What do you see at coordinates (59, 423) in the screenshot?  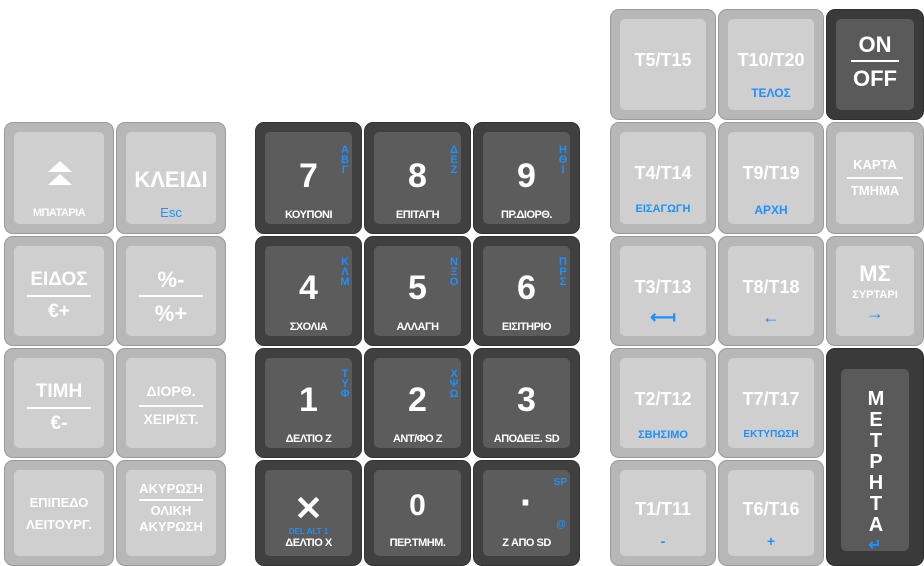 I see `euro-minus-label: €-` at bounding box center [59, 423].